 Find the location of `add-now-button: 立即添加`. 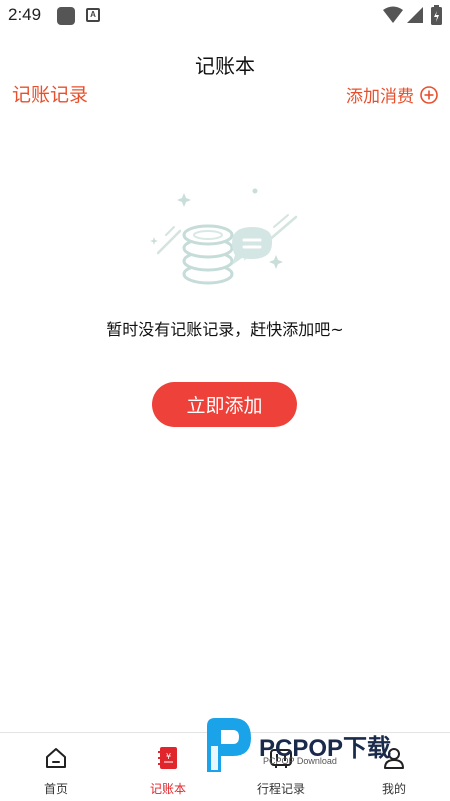

add-now-button: 立即添加 is located at coordinates (224, 404).